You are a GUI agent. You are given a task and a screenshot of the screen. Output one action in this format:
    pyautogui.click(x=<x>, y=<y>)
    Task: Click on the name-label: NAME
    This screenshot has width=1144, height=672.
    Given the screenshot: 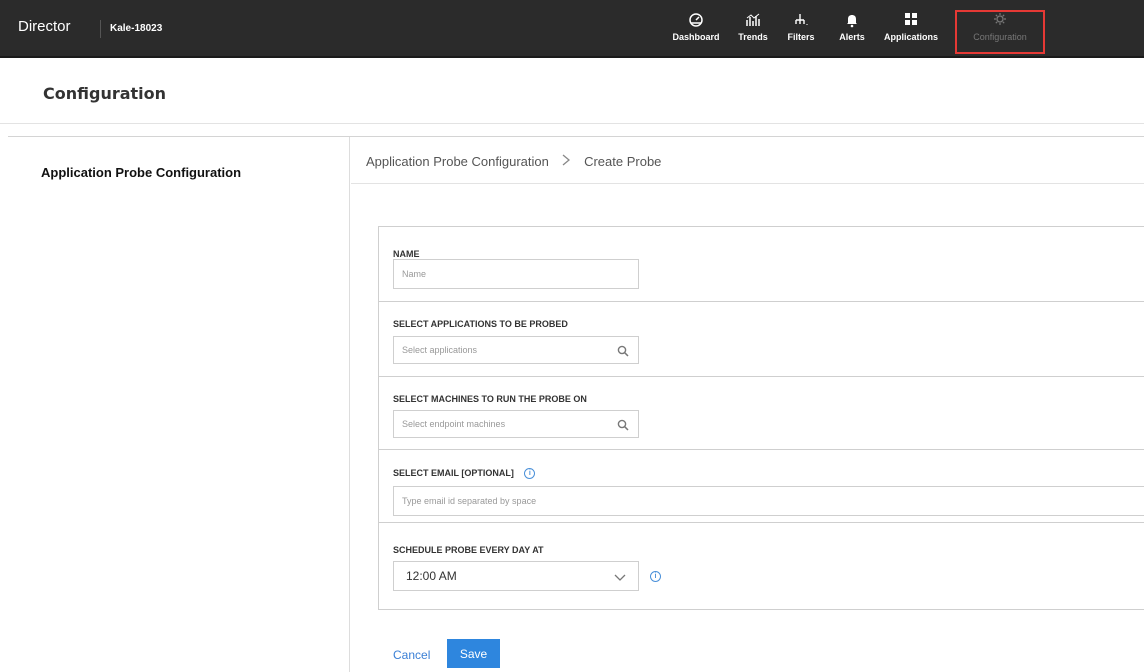 What is the action you would take?
    pyautogui.click(x=406, y=254)
    